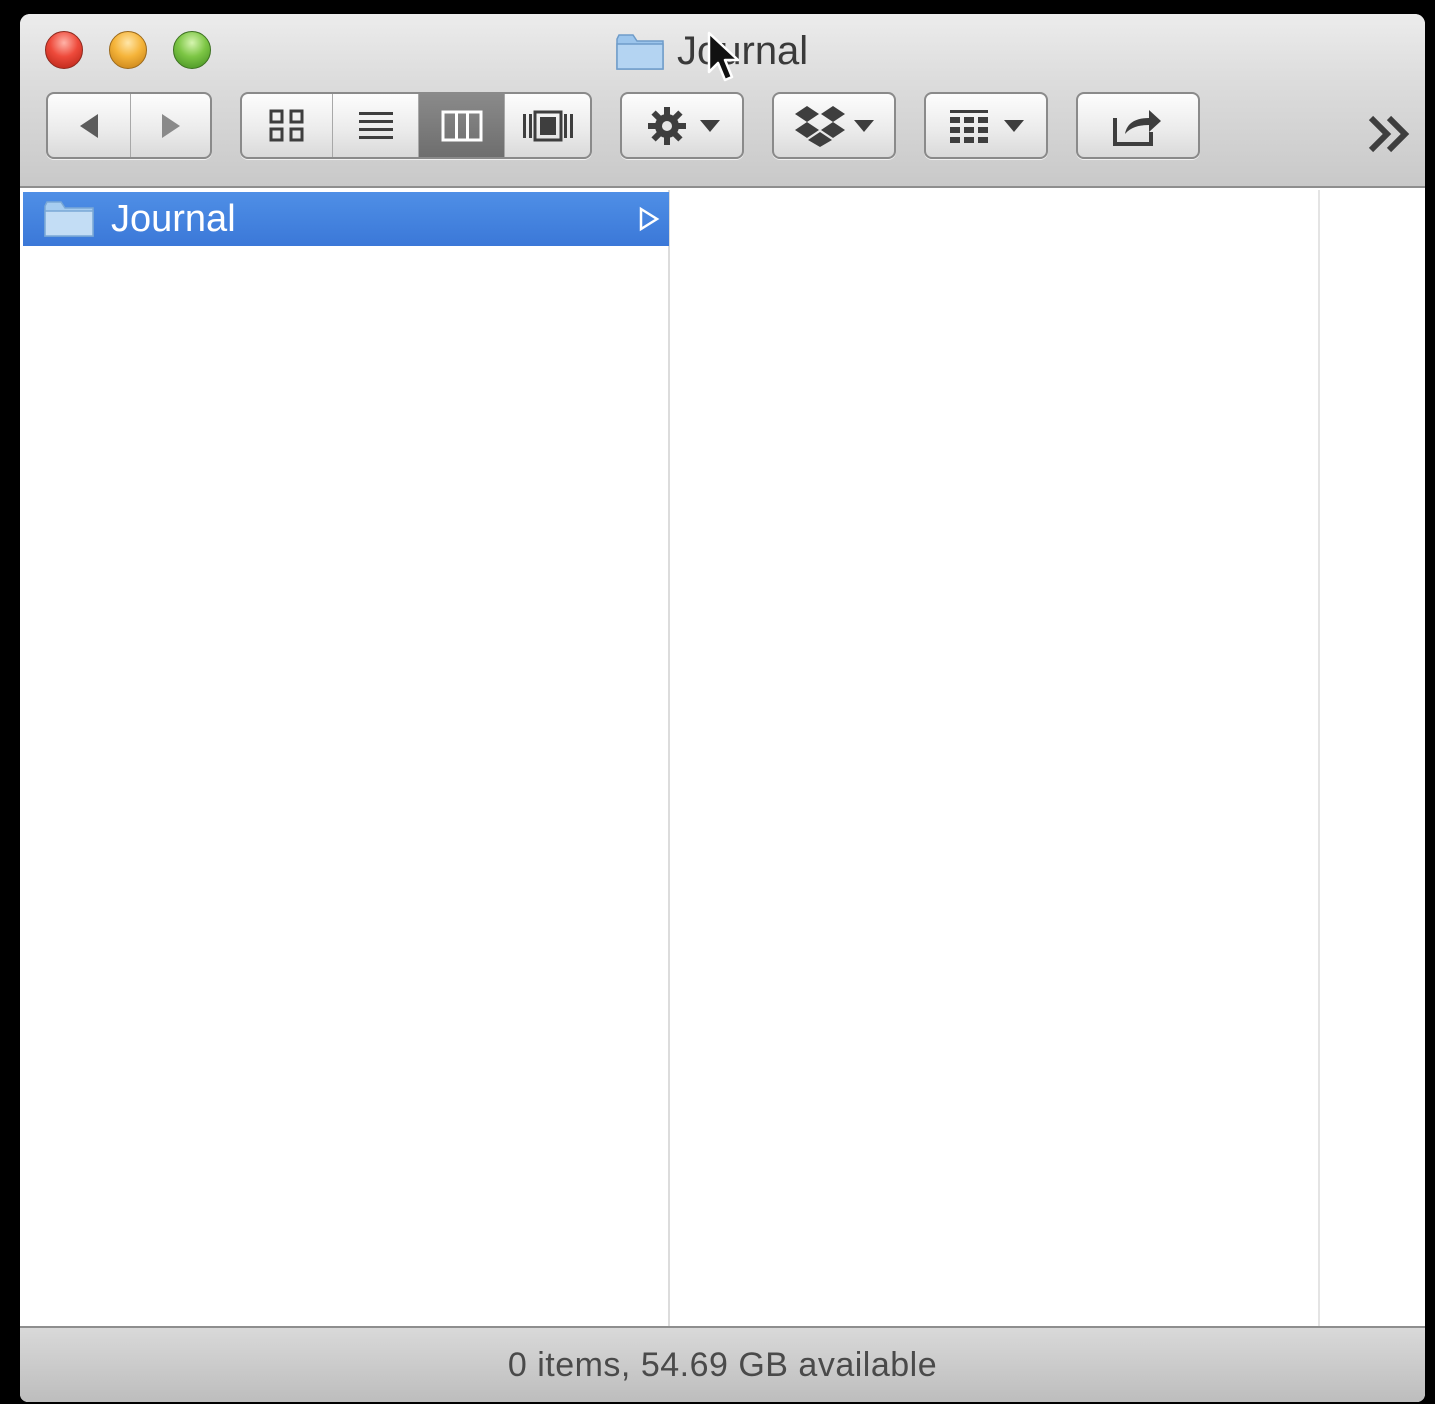 The width and height of the screenshot is (1435, 1404). I want to click on close-window-button, so click(64, 50).